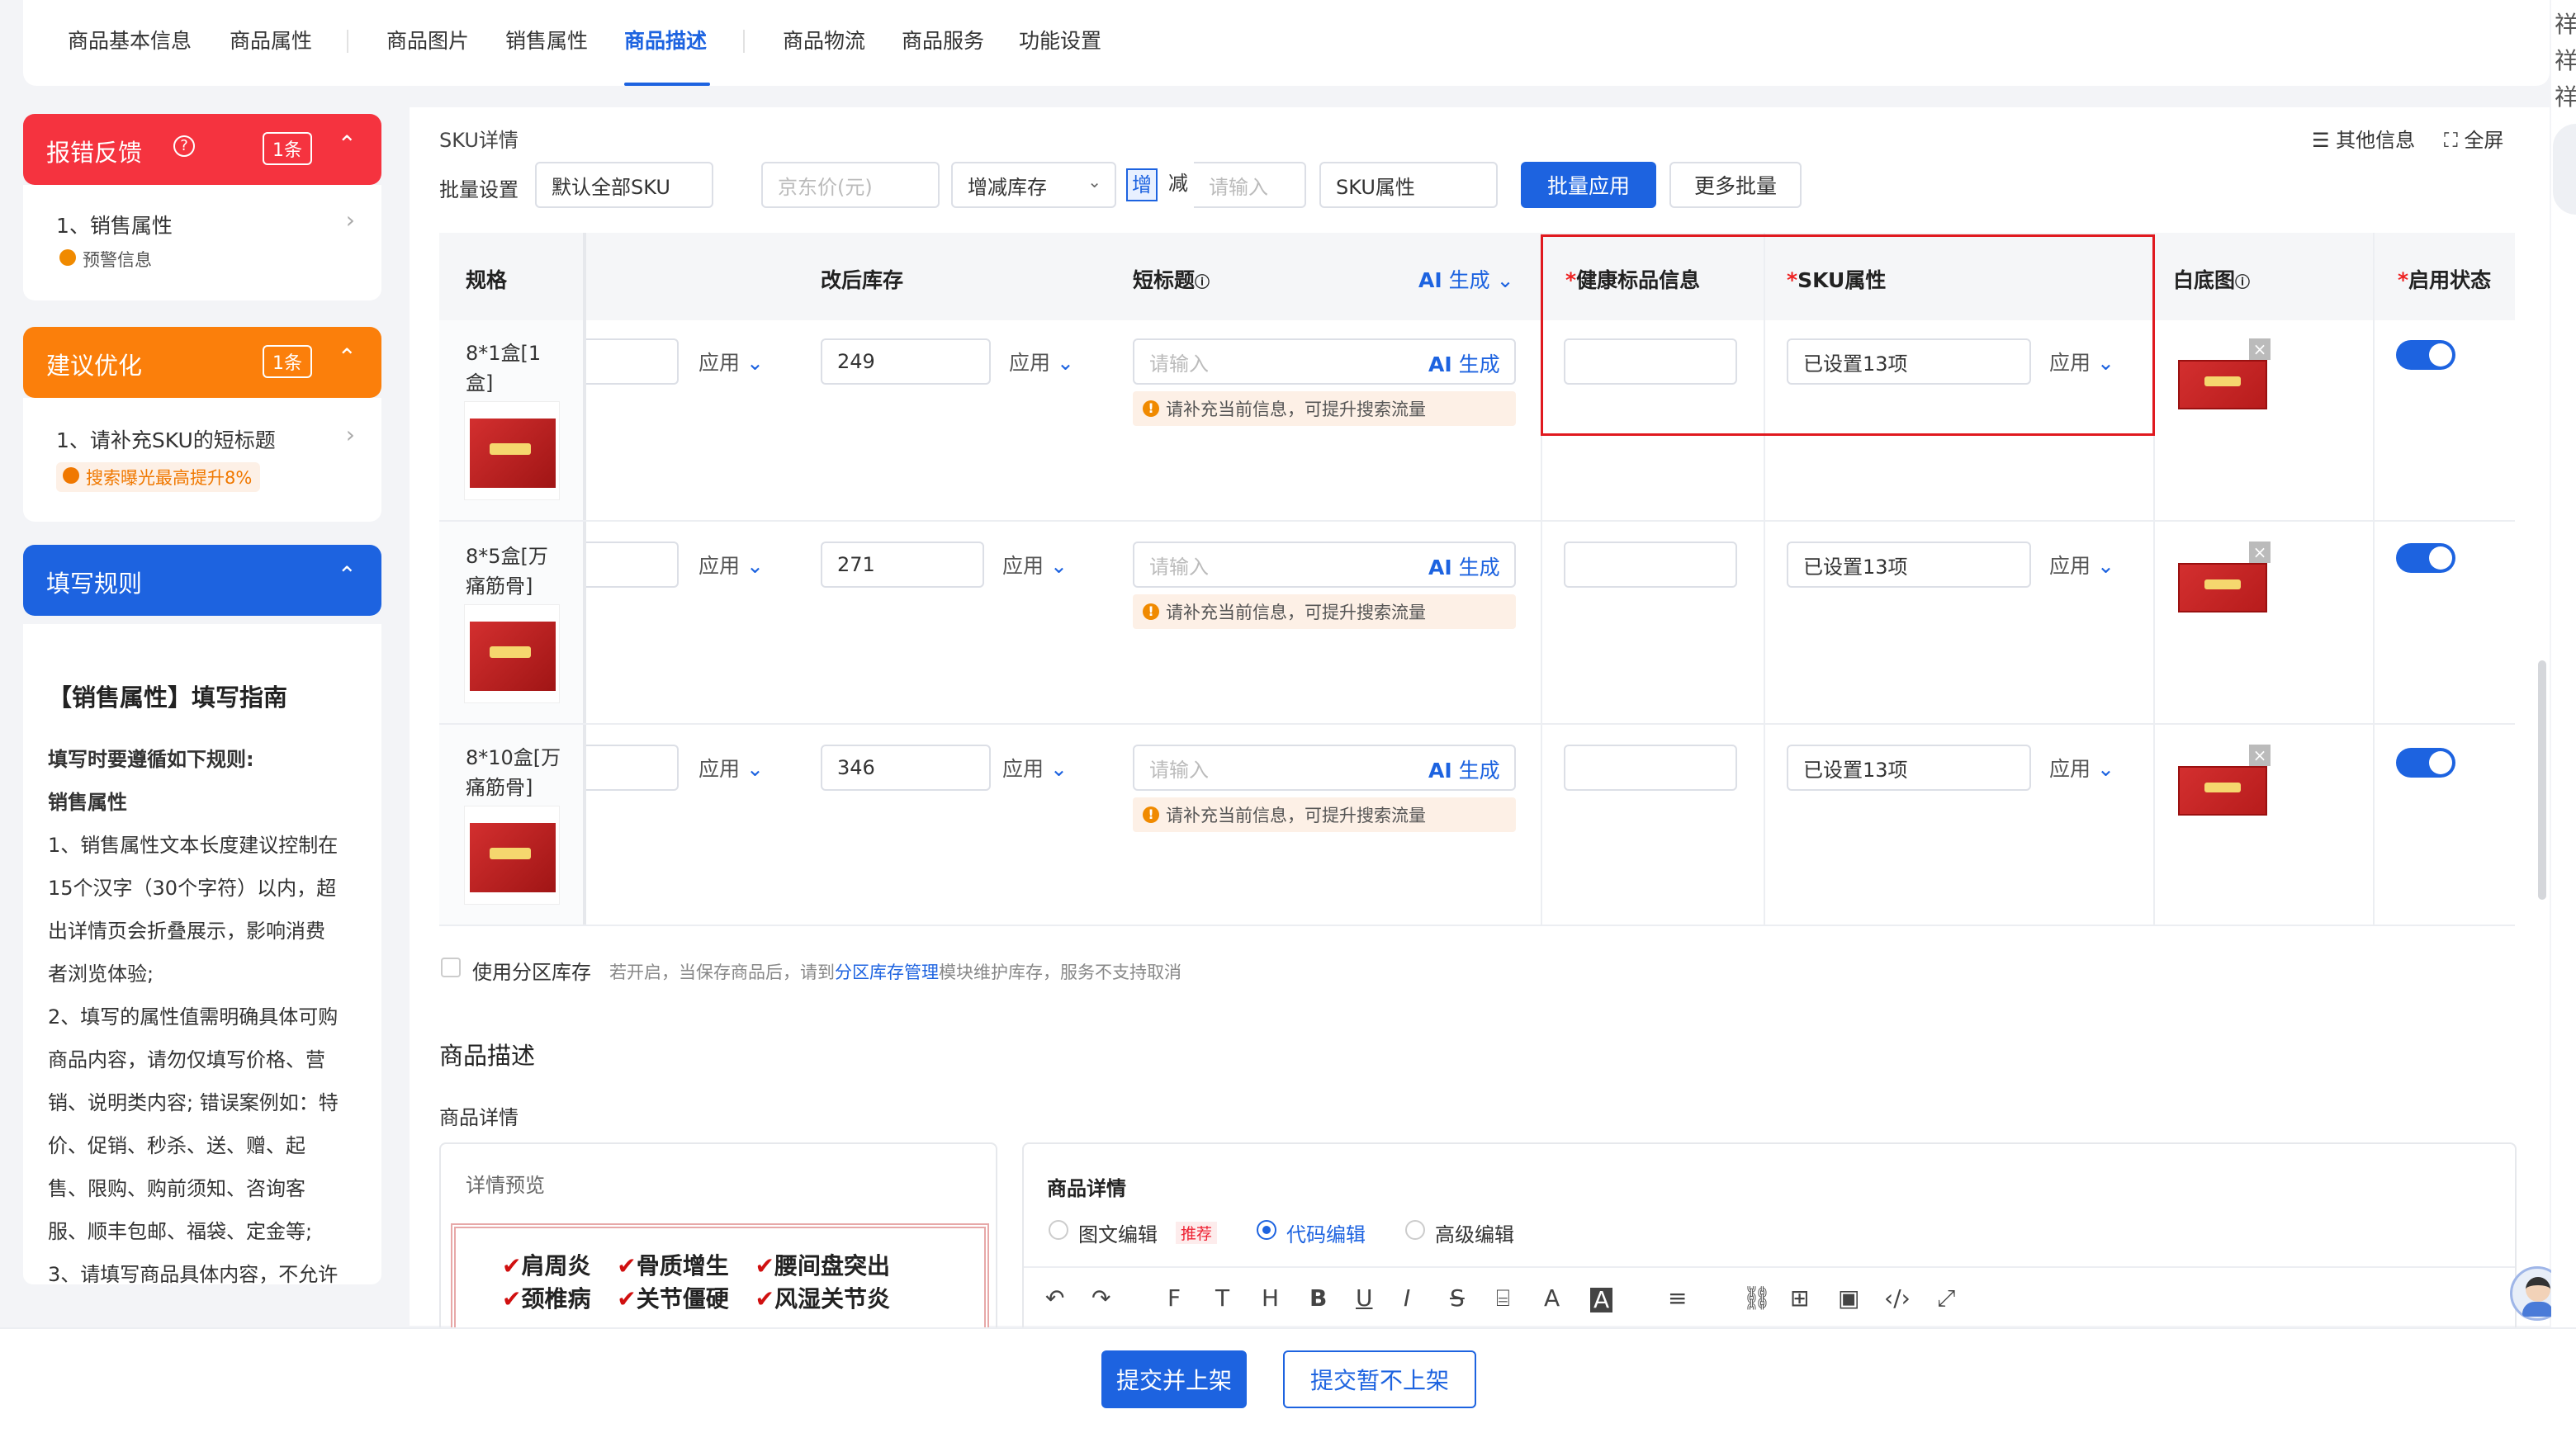 This screenshot has height=1433, width=2576. What do you see at coordinates (1266, 1230) in the screenshot?
I see `mode-radio-code` at bounding box center [1266, 1230].